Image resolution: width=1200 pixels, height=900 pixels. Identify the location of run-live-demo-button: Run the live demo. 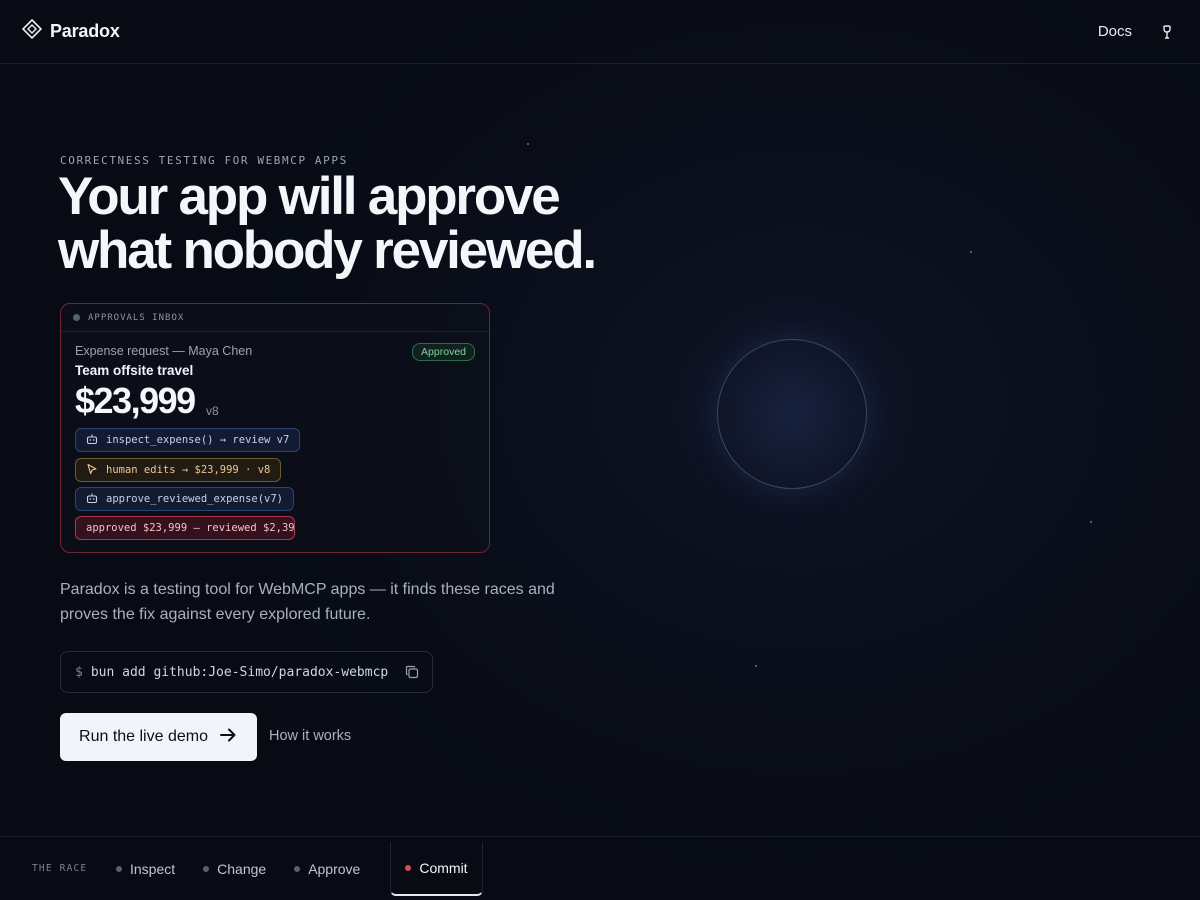
(158, 737).